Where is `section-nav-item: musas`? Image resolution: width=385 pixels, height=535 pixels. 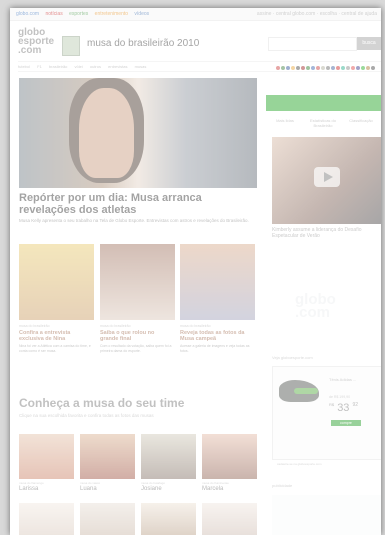 section-nav-item: musas is located at coordinates (141, 66).